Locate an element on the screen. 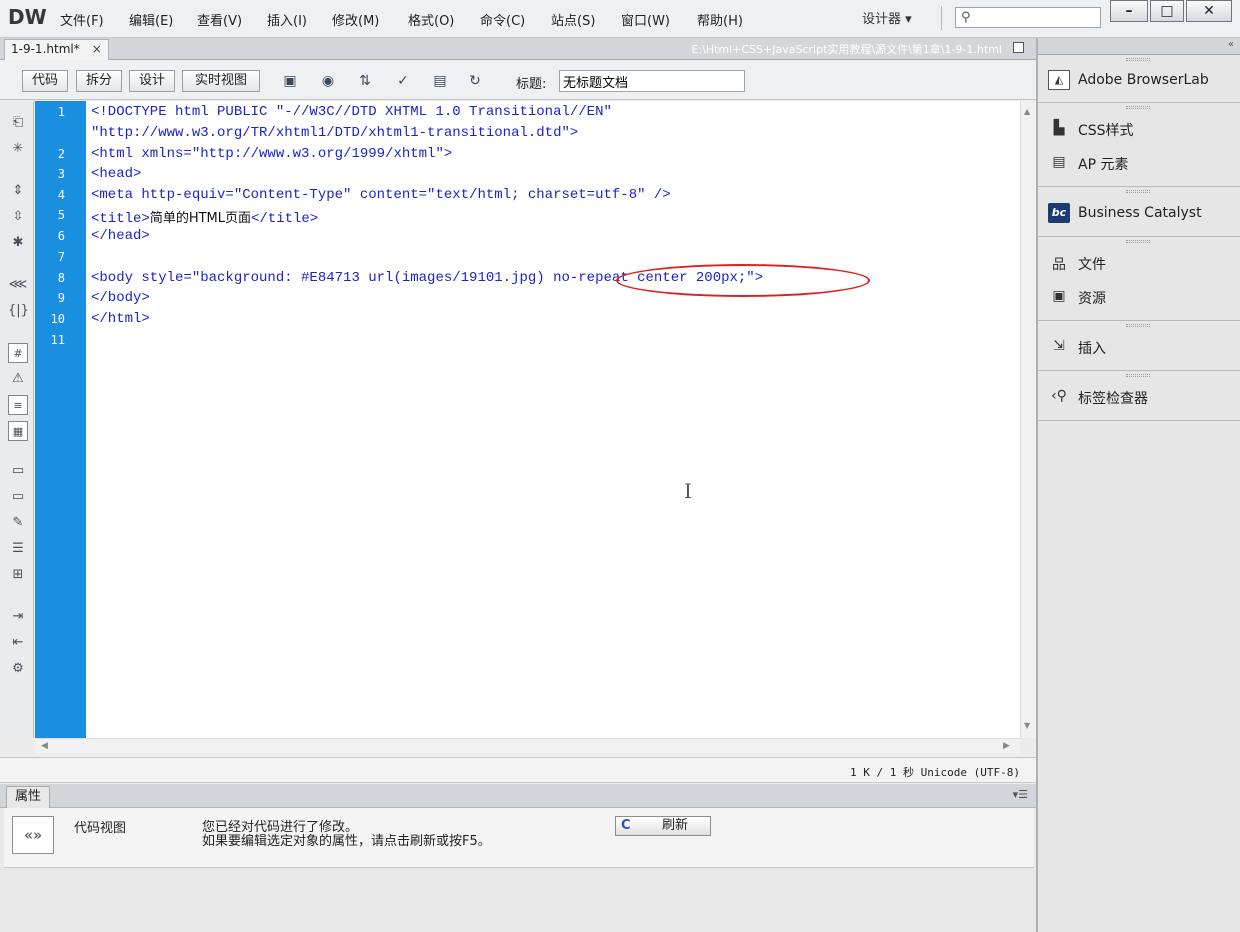 Image resolution: width=1240 pixels, height=932 pixels. code-line: <title>简单的HTML页面</title> is located at coordinates (204, 217).